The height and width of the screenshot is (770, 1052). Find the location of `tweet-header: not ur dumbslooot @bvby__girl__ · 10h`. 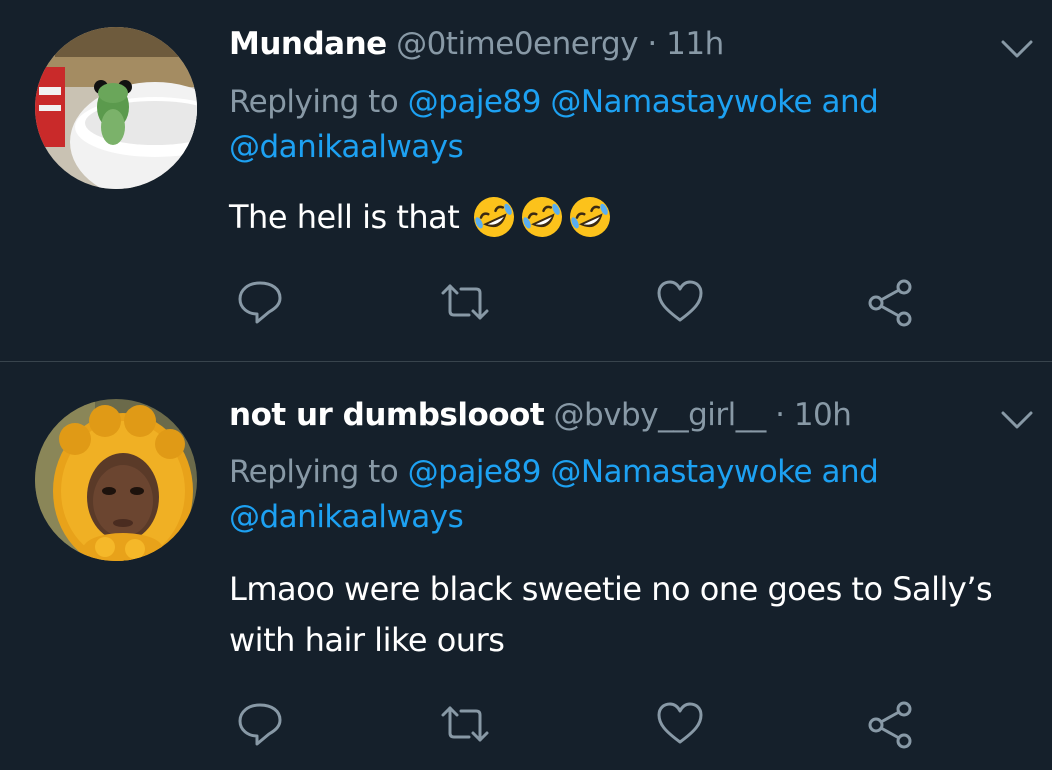

tweet-header: not ur dumbslooot @bvby__girl__ · 10h is located at coordinates (540, 415).